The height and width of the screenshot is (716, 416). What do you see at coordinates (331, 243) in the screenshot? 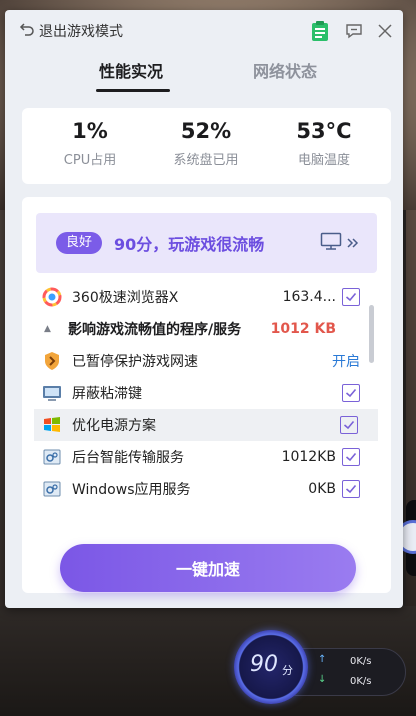
I see `monitor-icon` at bounding box center [331, 243].